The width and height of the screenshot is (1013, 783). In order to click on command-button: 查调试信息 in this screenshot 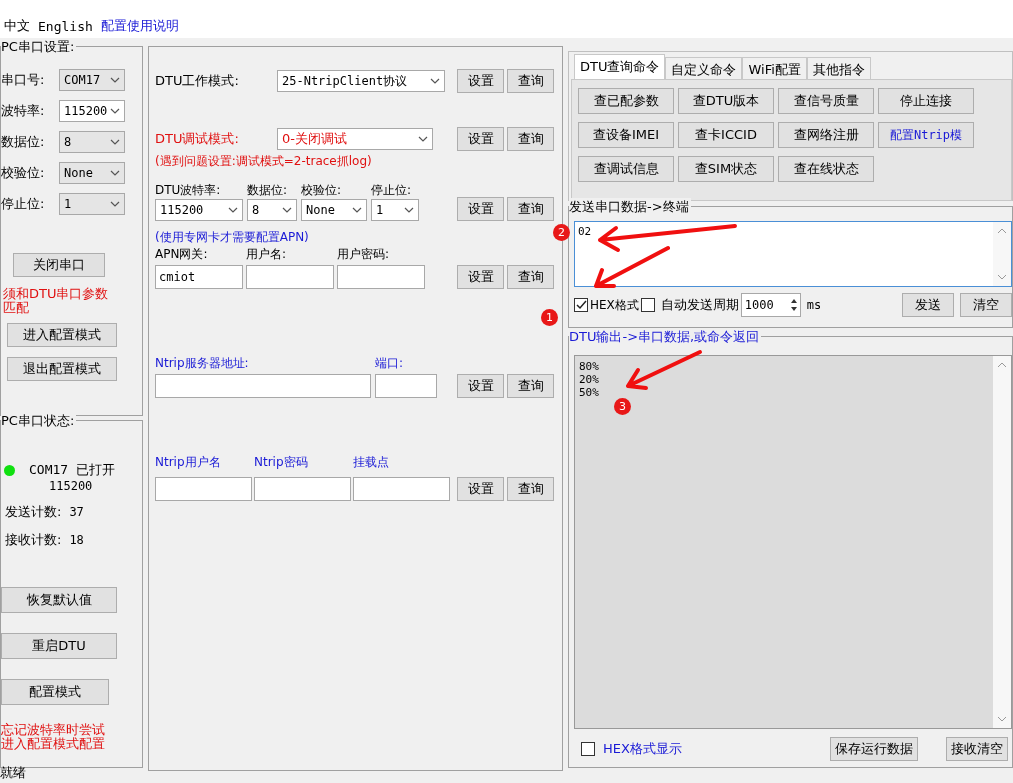, I will do `click(626, 169)`.